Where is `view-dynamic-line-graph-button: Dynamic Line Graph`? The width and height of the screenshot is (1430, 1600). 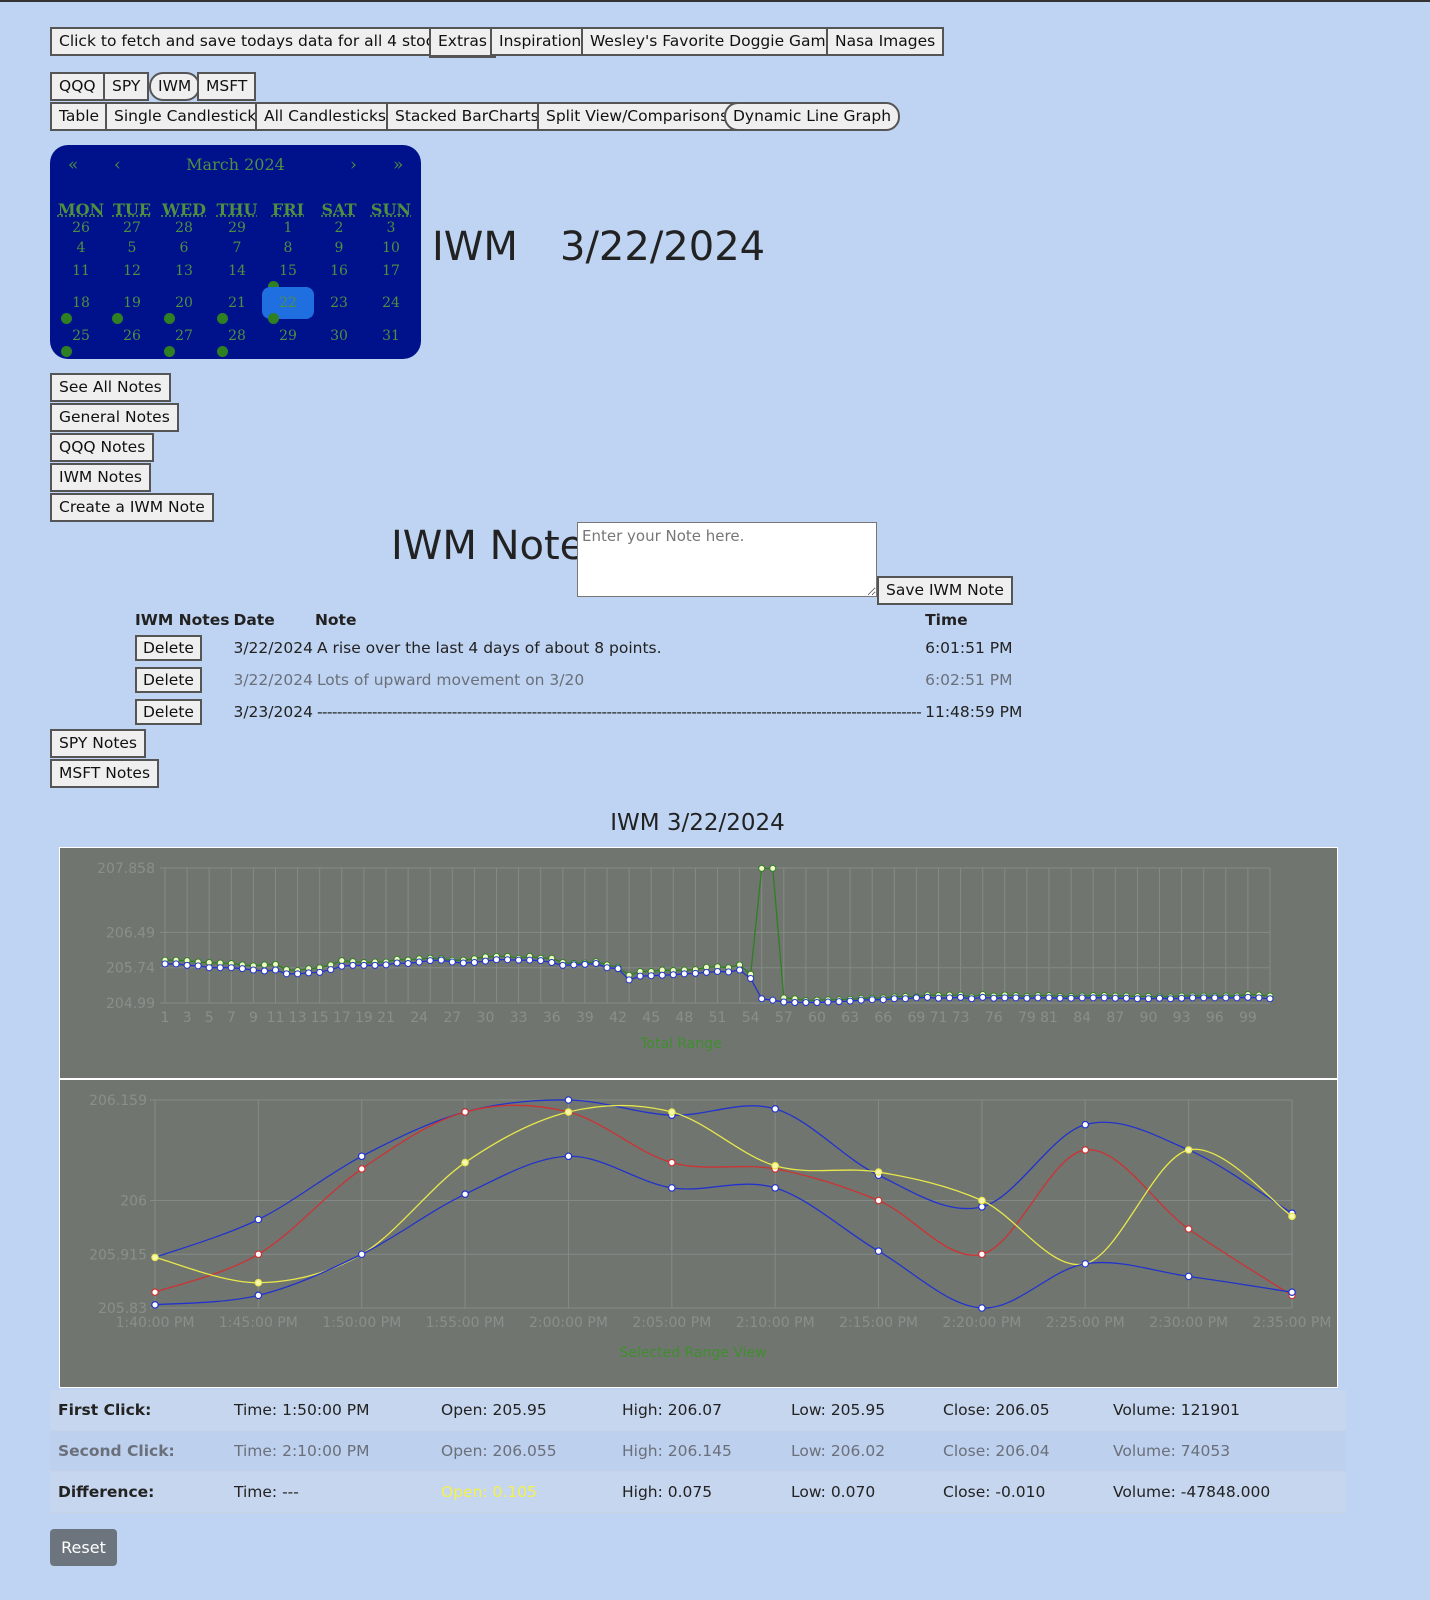 view-dynamic-line-graph-button: Dynamic Line Graph is located at coordinates (812, 116).